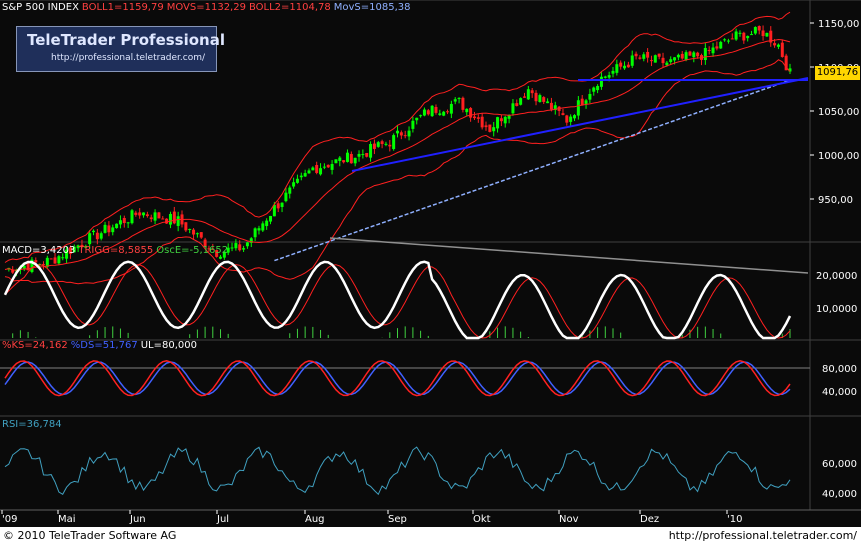 Image resolution: width=861 pixels, height=544 pixels. I want to click on logo-title: TeleTrader Professional, so click(126, 40).